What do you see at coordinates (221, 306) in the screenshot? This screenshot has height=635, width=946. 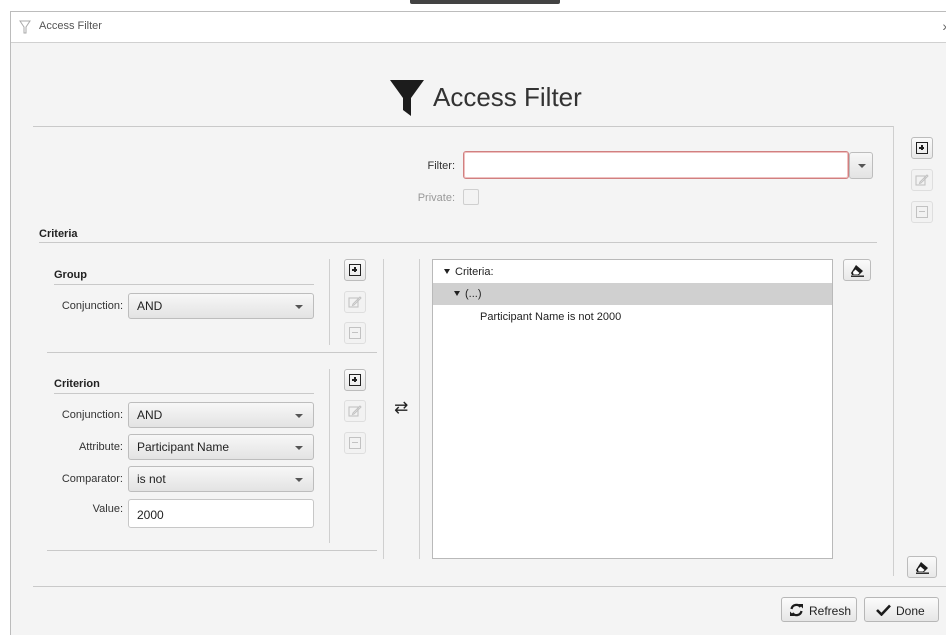 I see `group-conjunction-select: AND` at bounding box center [221, 306].